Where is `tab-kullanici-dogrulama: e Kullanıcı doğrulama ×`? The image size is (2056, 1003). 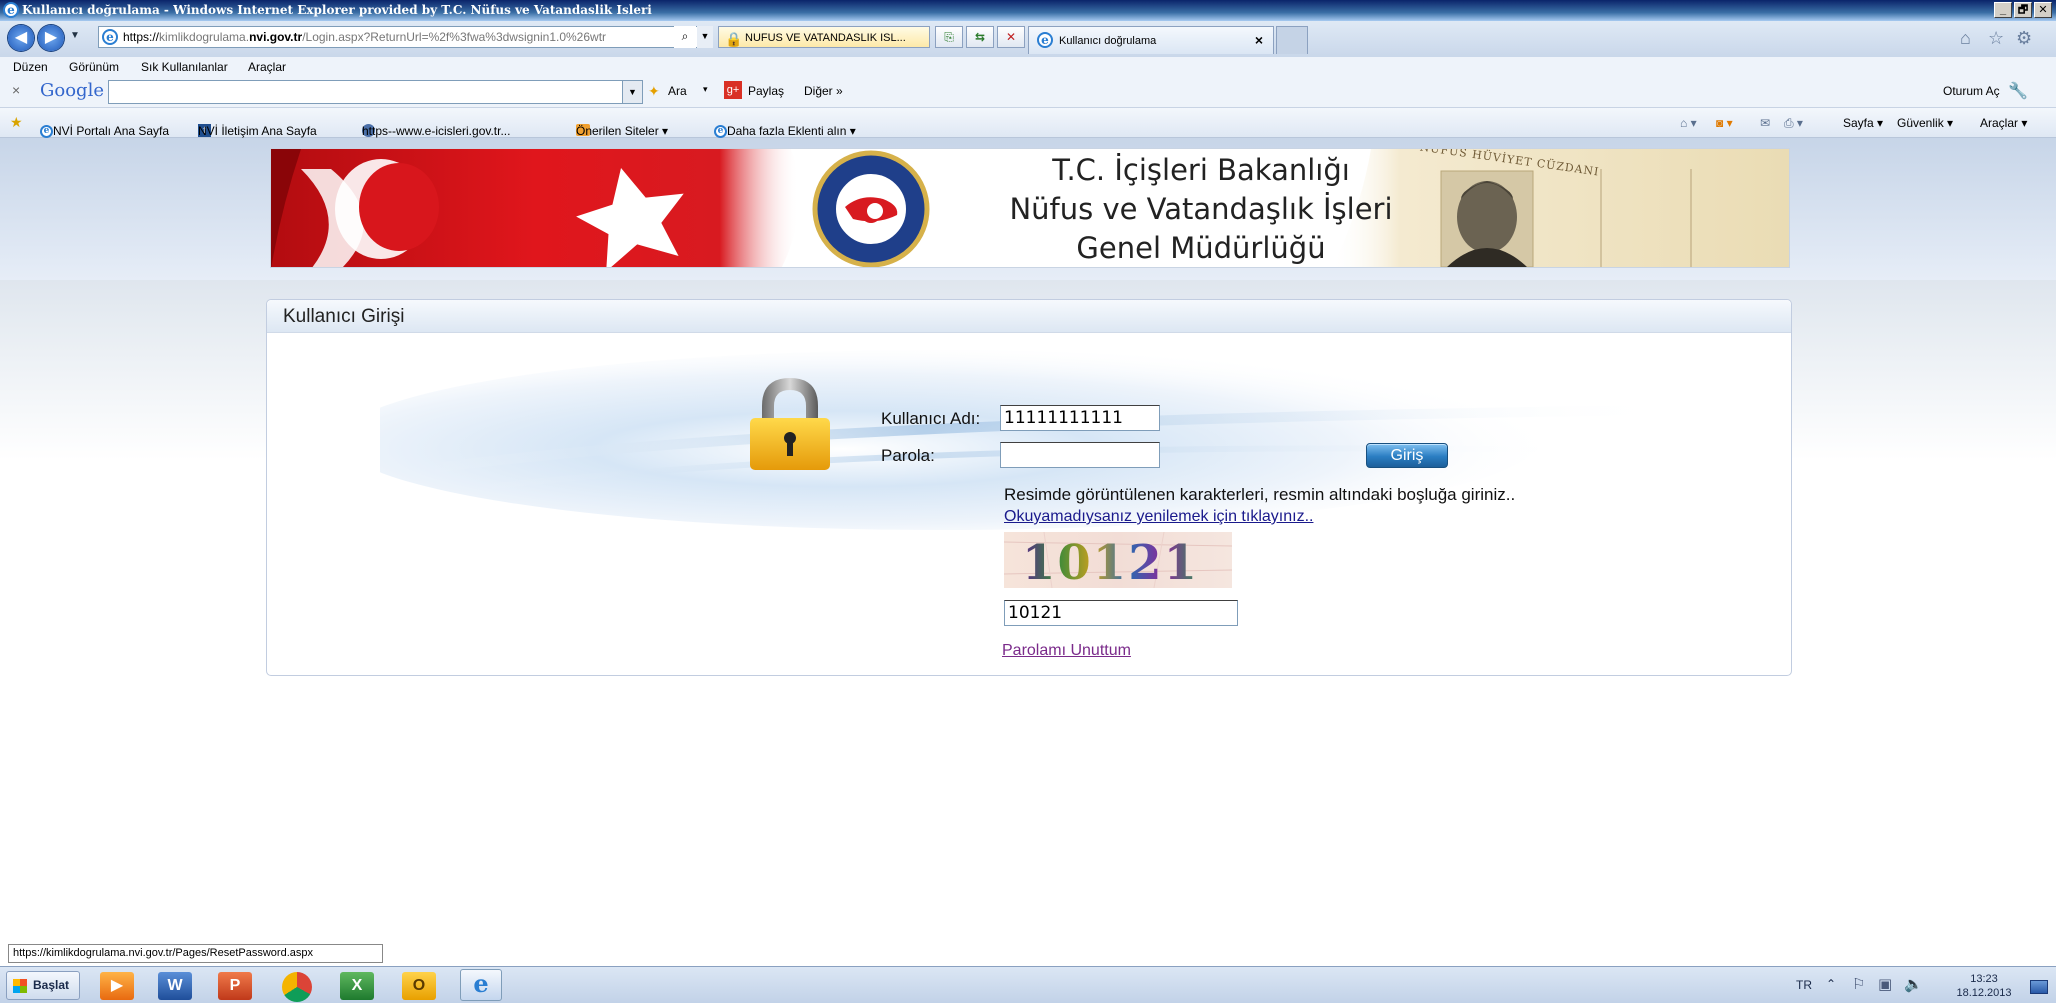 tab-kullanici-dogrulama: e Kullanıcı doğrulama × is located at coordinates (1151, 40).